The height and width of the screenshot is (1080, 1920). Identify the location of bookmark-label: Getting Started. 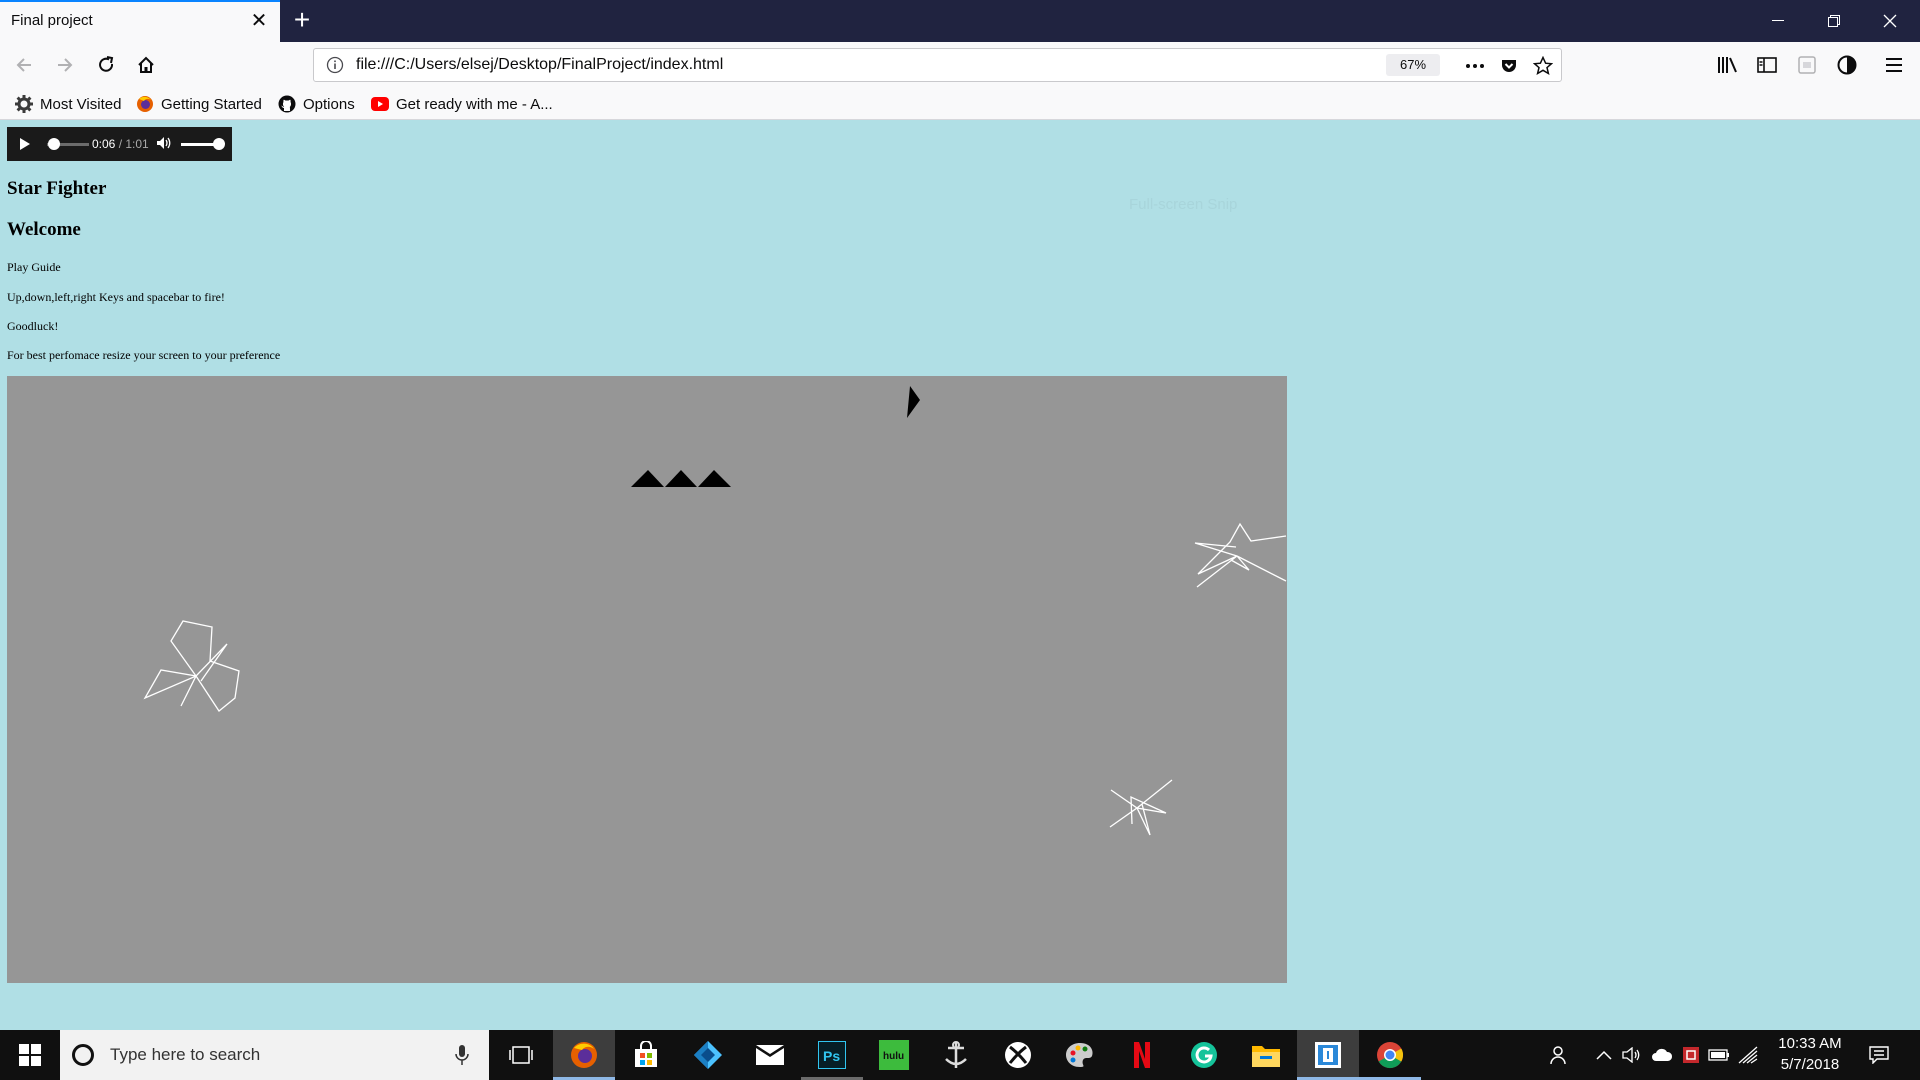
(211, 104).